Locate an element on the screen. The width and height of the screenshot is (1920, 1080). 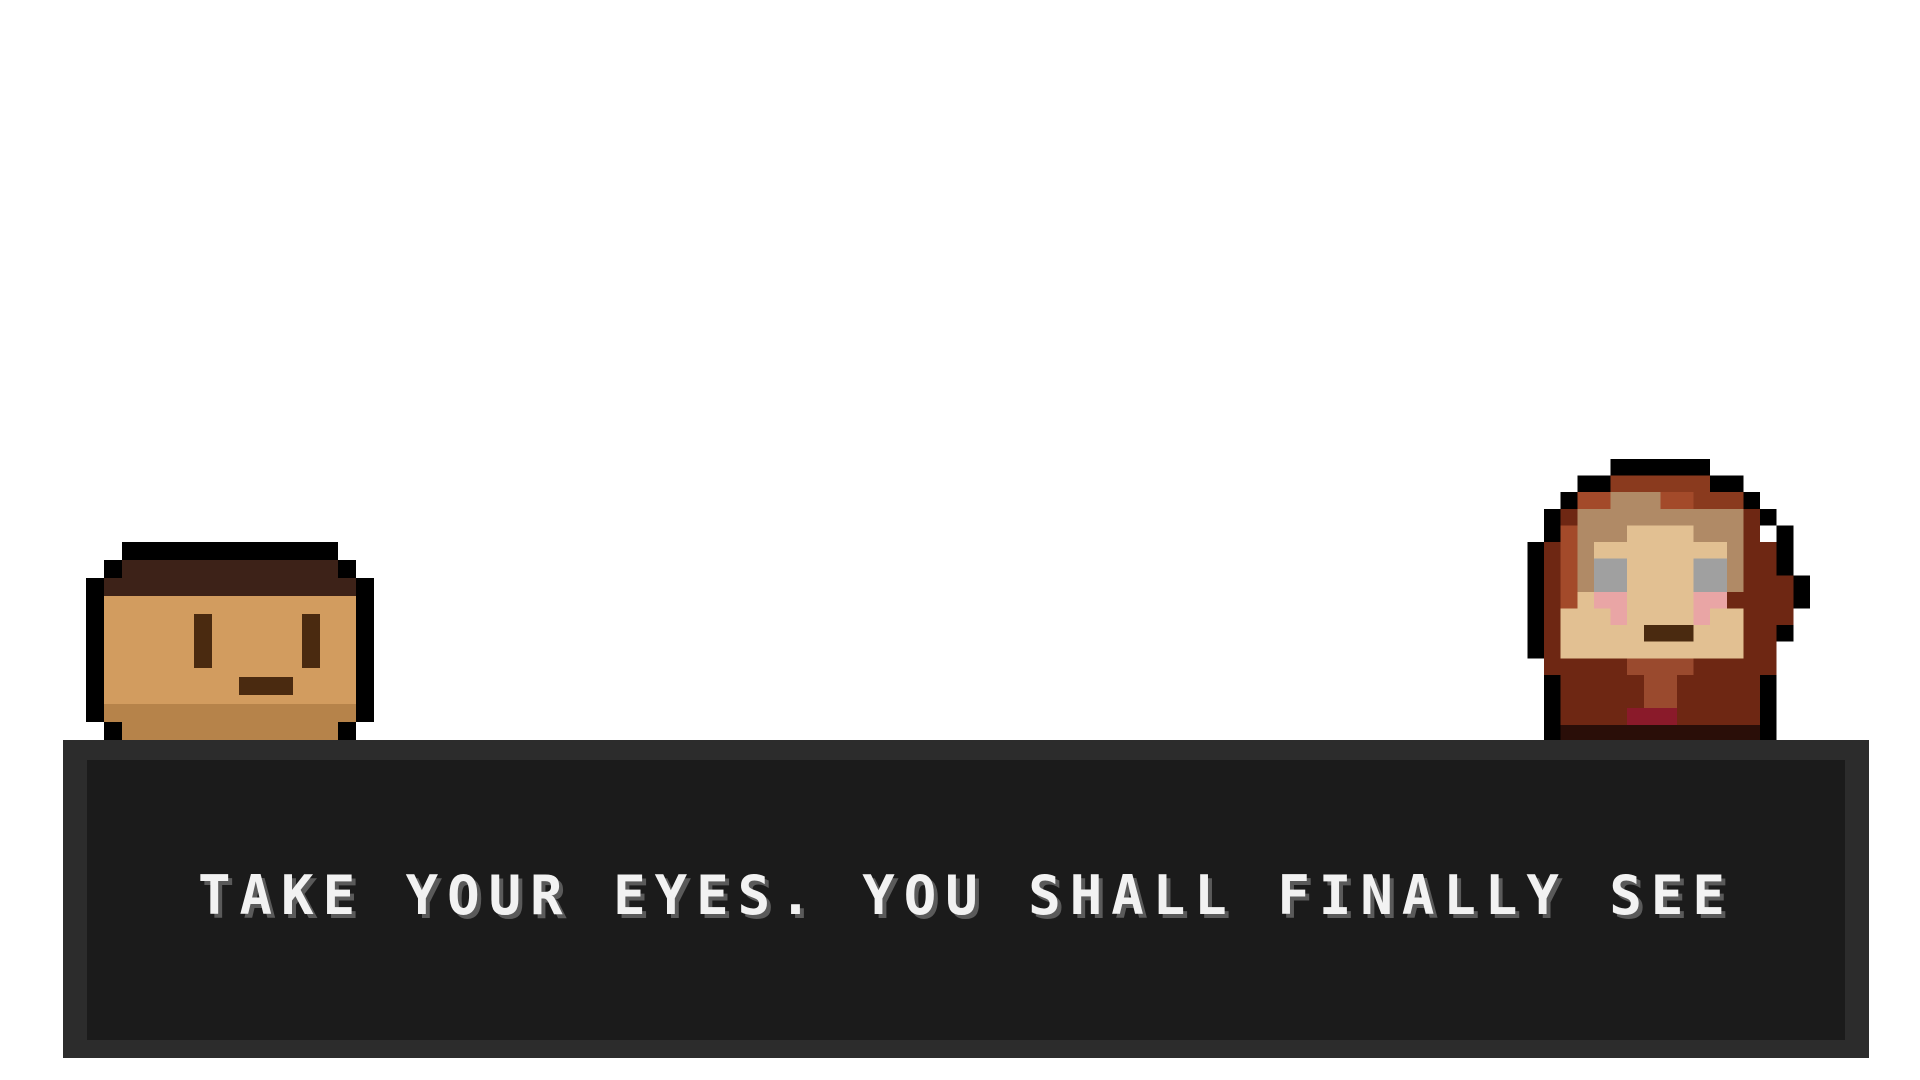
right-character-portrait is located at coordinates (1668, 600).